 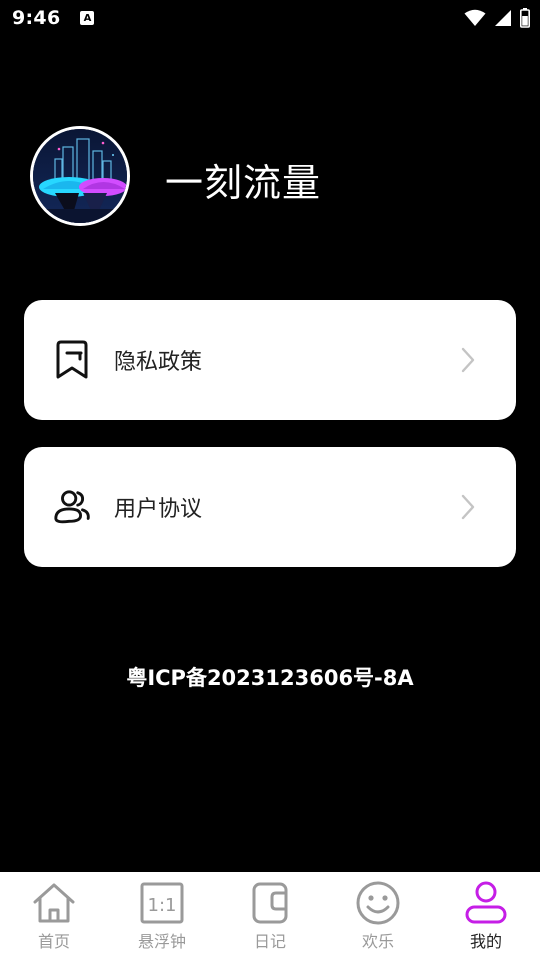 I want to click on user-icon, so click(x=486, y=903).